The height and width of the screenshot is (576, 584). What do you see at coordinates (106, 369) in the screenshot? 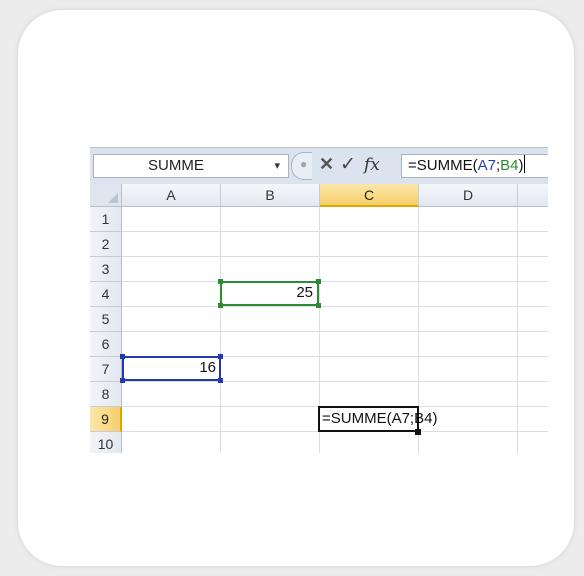
I see `row-header-7: 7` at bounding box center [106, 369].